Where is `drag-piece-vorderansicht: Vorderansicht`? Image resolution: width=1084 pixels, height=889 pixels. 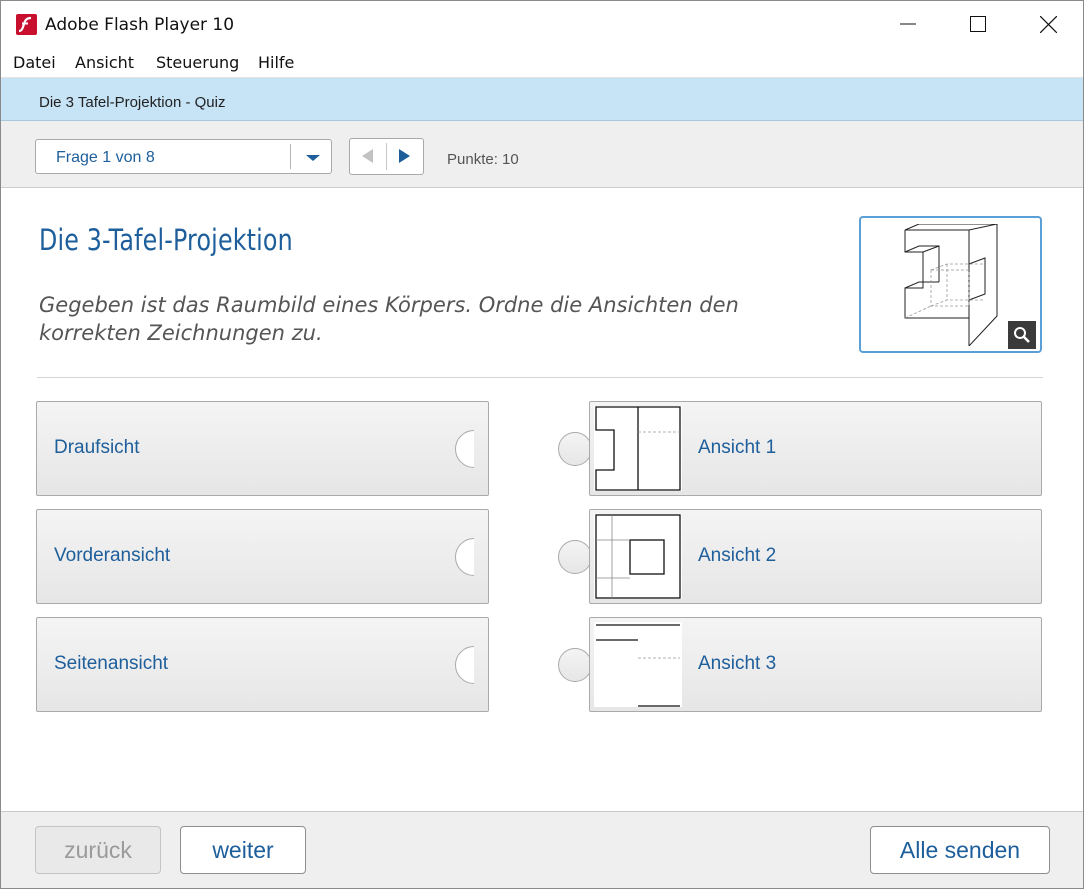
drag-piece-vorderansicht: Vorderansicht is located at coordinates (262, 556).